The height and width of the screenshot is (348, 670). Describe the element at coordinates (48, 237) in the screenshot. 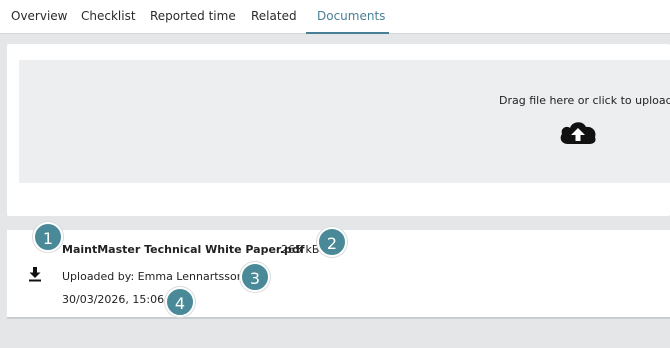

I see `callout-badge-1: 1` at that location.